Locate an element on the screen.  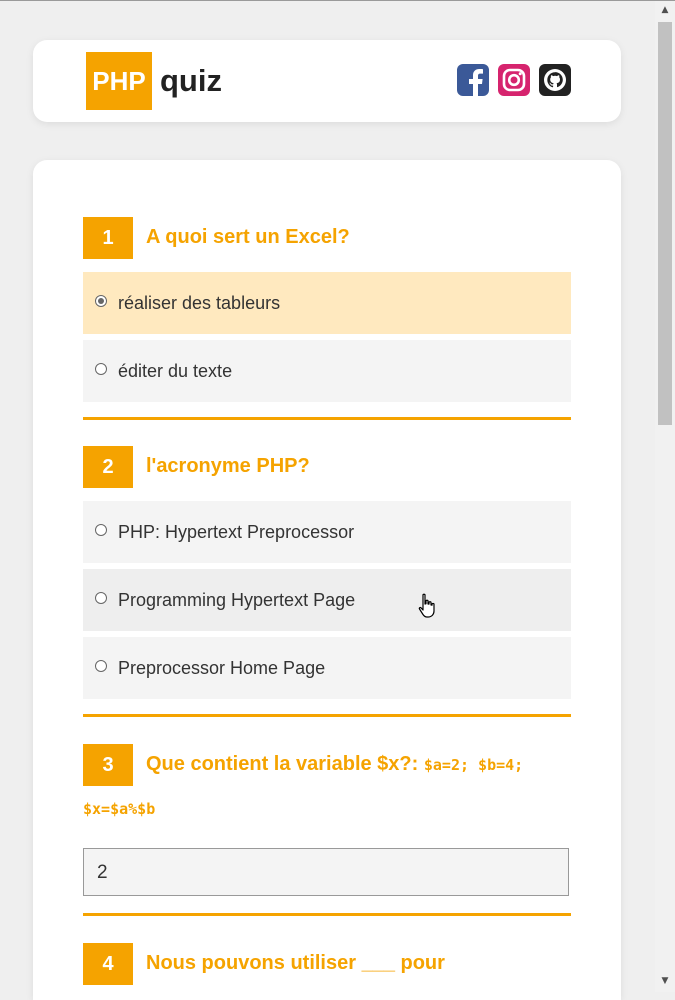
logo-word: quiz is located at coordinates (191, 81).